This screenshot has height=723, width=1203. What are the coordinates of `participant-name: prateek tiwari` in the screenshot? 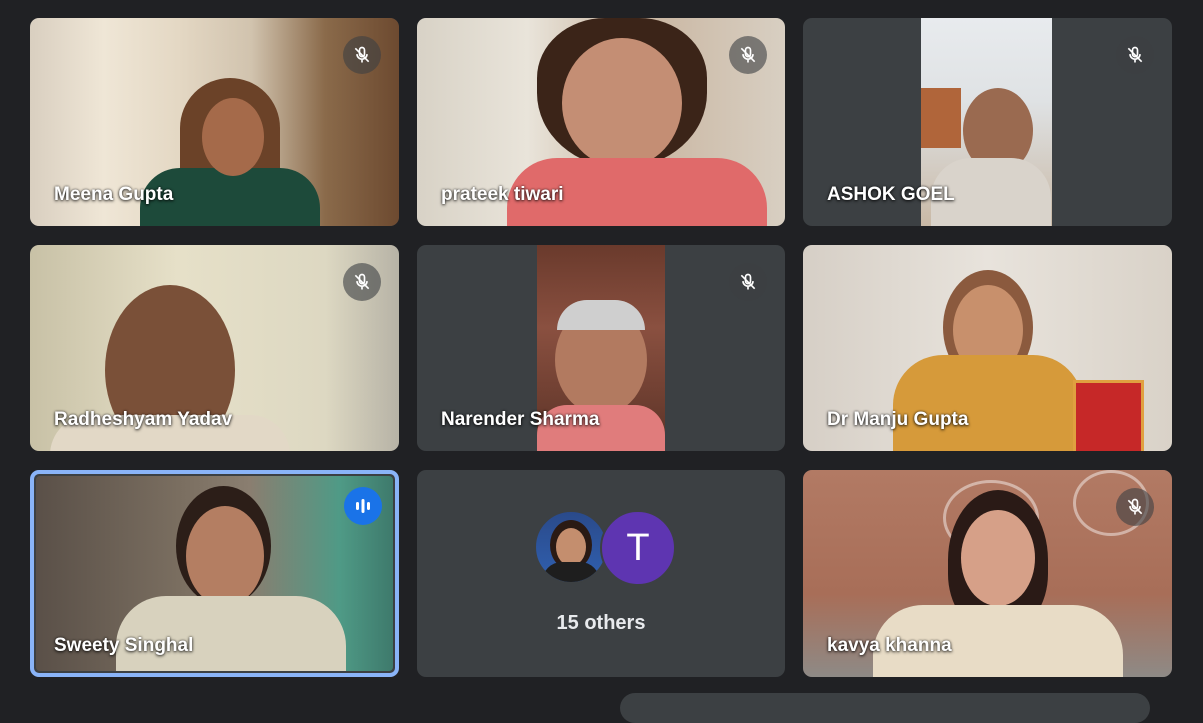 It's located at (502, 194).